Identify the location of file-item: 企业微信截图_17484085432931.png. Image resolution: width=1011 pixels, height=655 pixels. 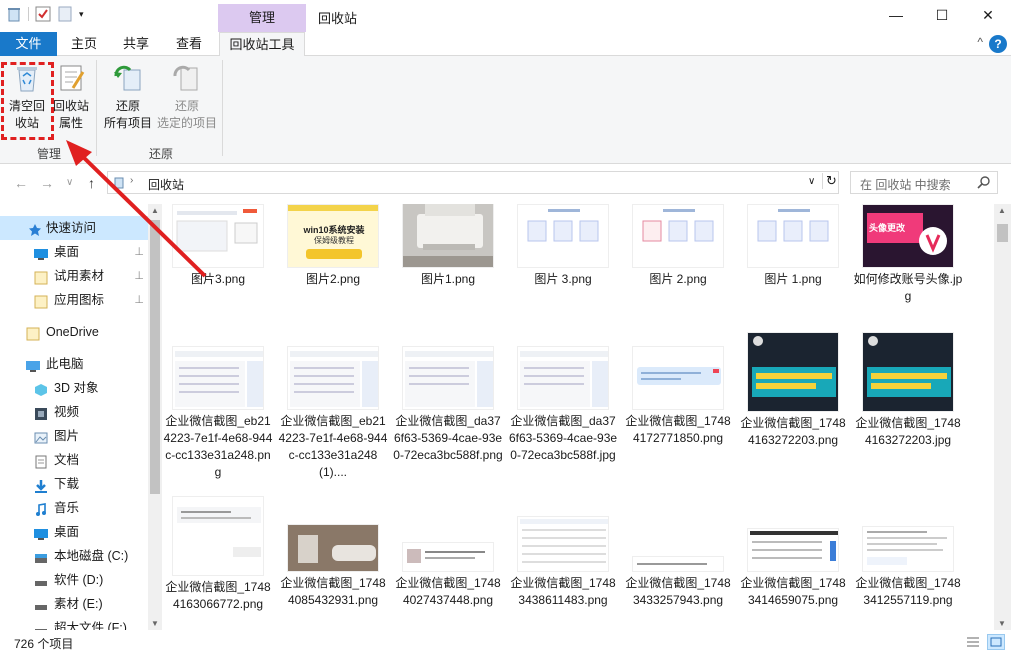
(333, 566).